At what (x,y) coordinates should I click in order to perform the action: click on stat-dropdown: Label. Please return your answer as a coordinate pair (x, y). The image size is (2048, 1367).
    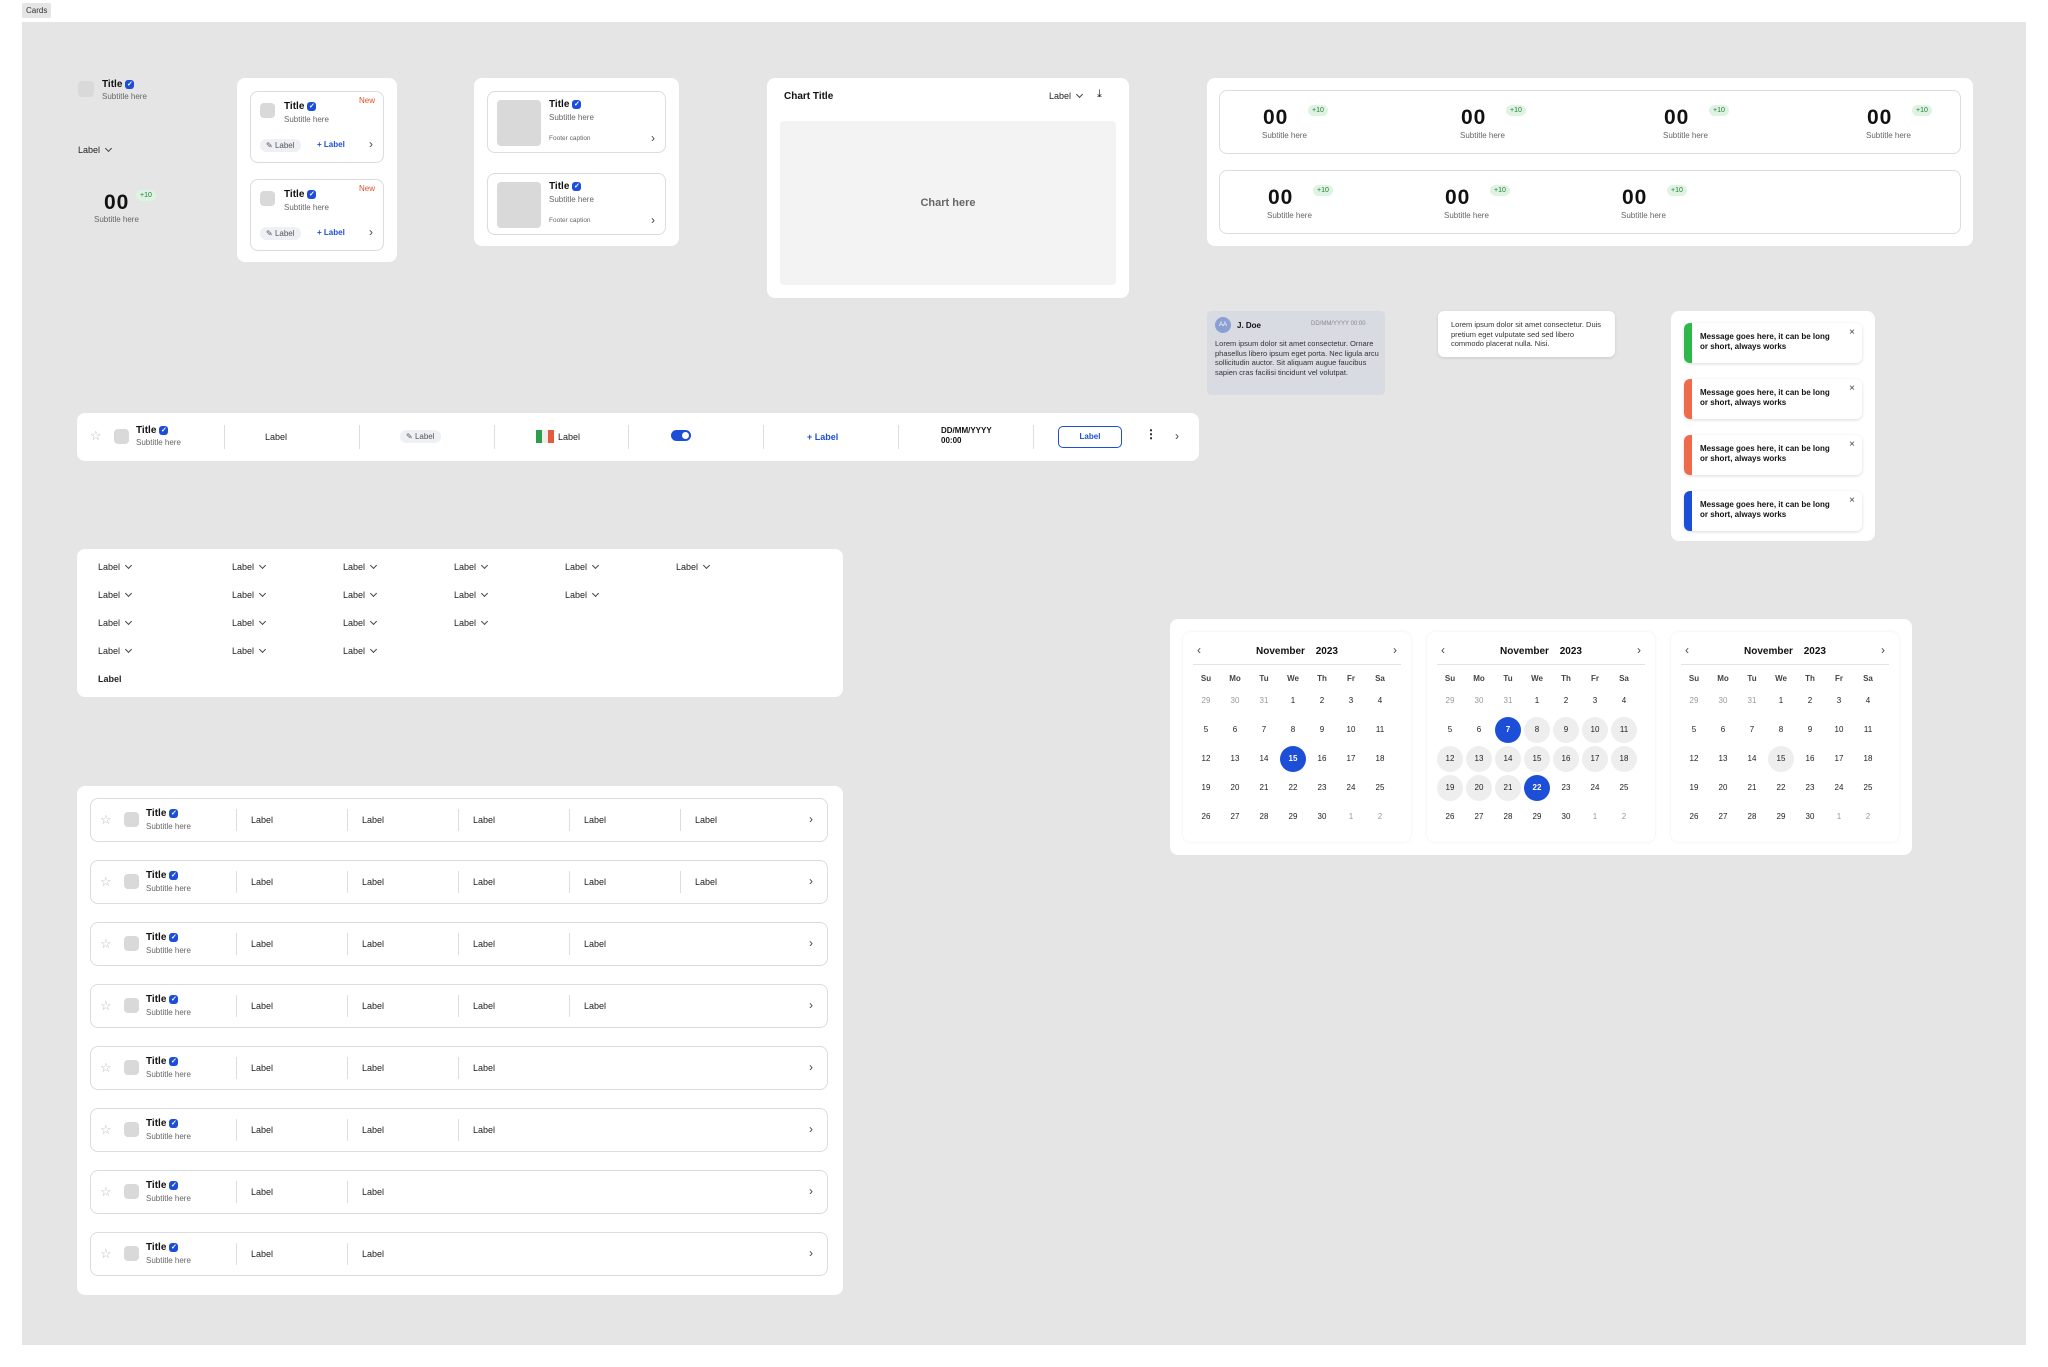
    Looking at the image, I should click on (95, 149).